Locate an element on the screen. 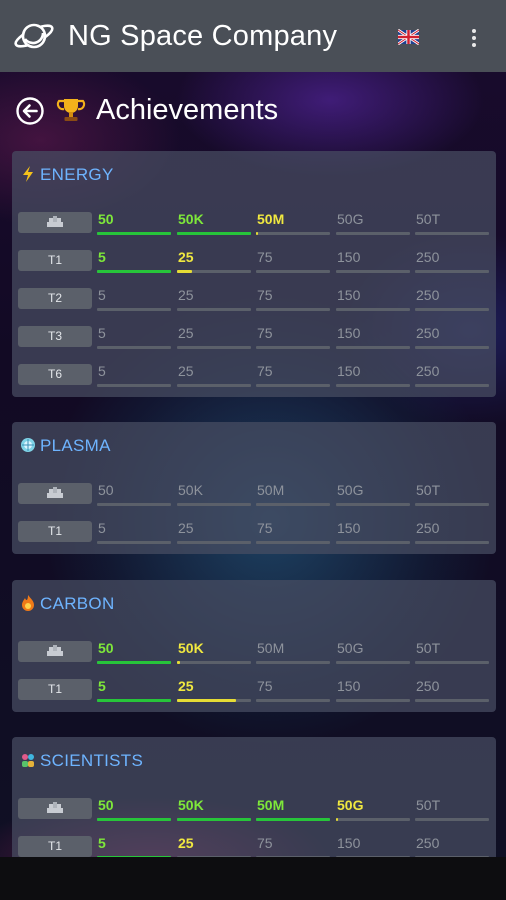 Image resolution: width=506 pixels, height=900 pixels. uk-flag-icon is located at coordinates (408, 37).